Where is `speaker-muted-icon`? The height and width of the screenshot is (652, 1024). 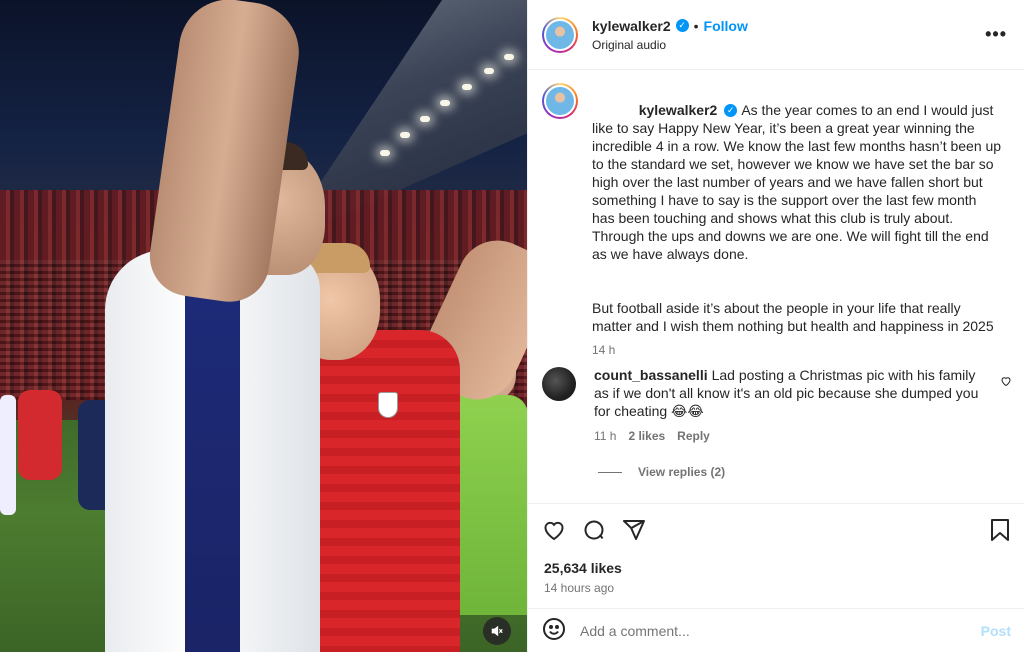 speaker-muted-icon is located at coordinates (497, 631).